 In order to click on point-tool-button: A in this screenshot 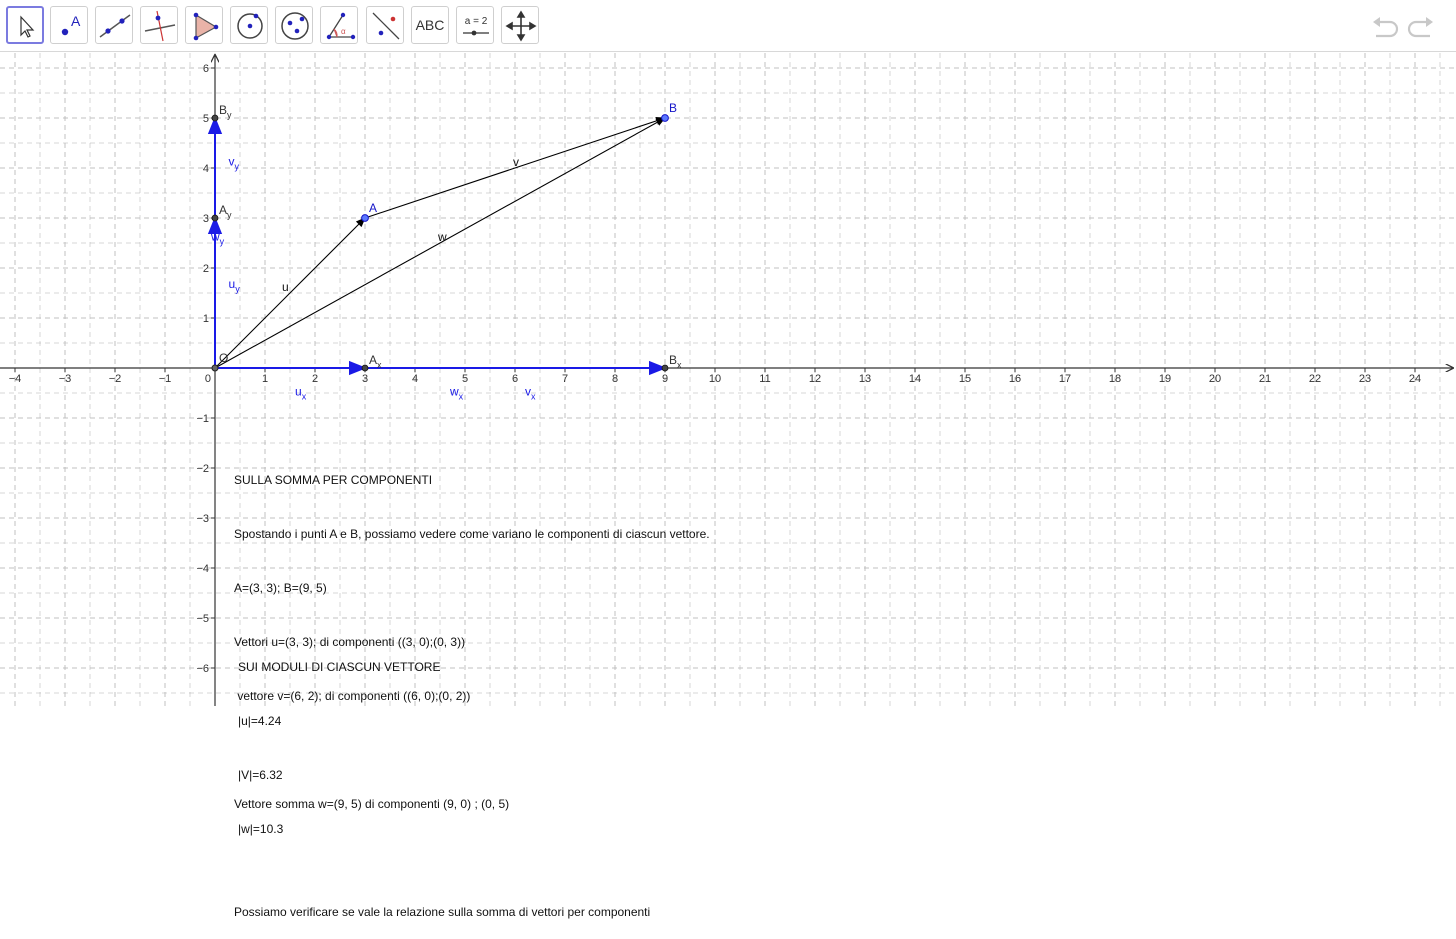, I will do `click(69, 25)`.